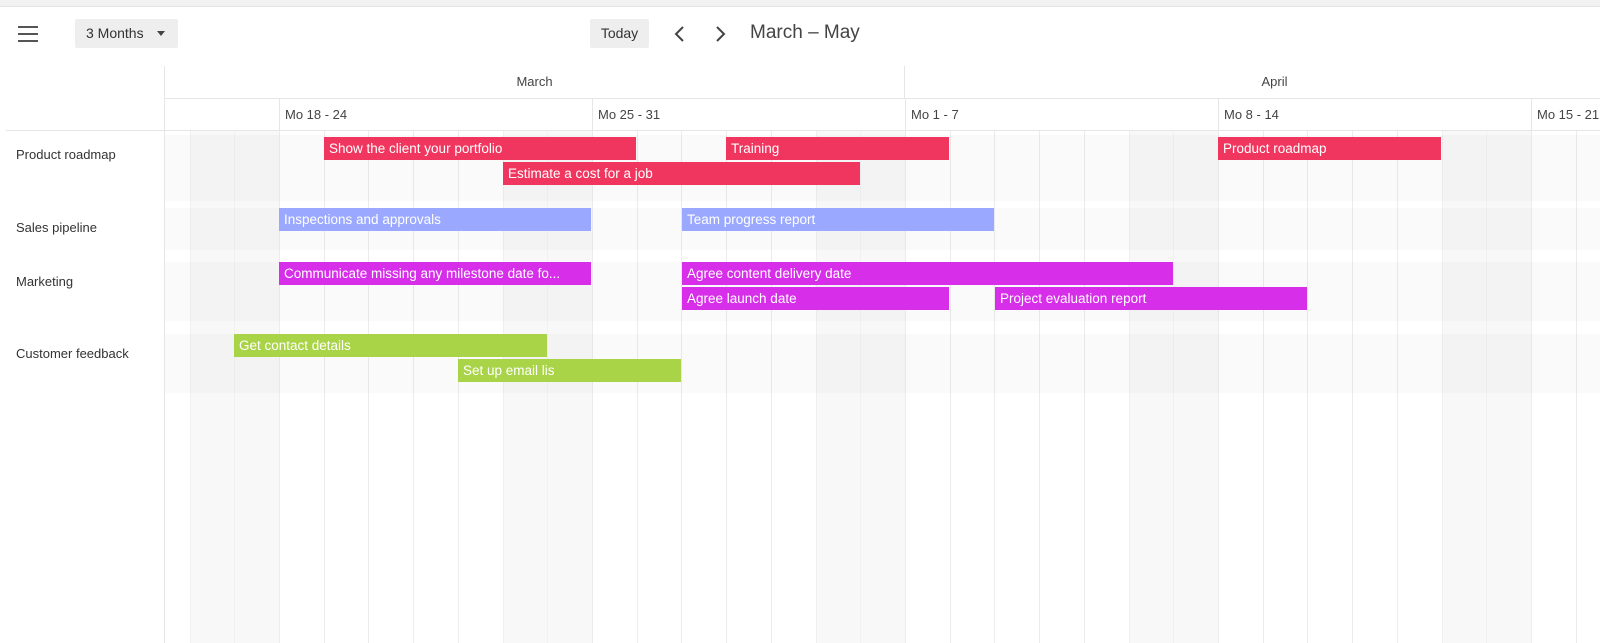  What do you see at coordinates (535, 82) in the screenshot?
I see `month-header-march: March` at bounding box center [535, 82].